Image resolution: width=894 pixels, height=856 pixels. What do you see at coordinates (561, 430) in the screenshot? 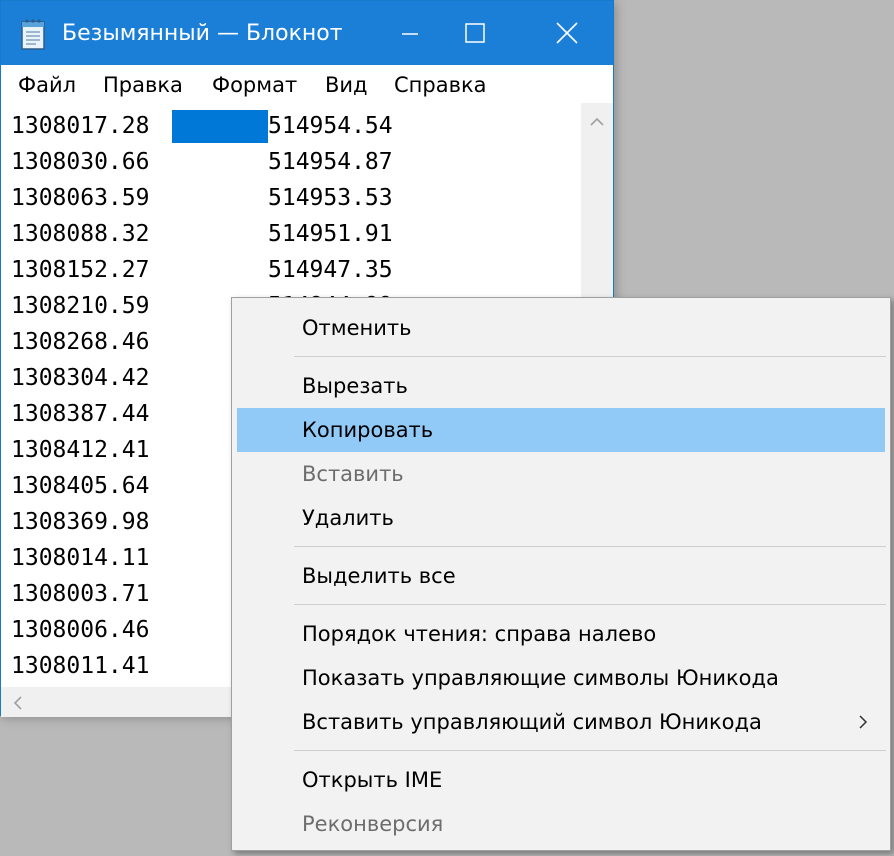
I see `menu-item-copy: Копировать` at bounding box center [561, 430].